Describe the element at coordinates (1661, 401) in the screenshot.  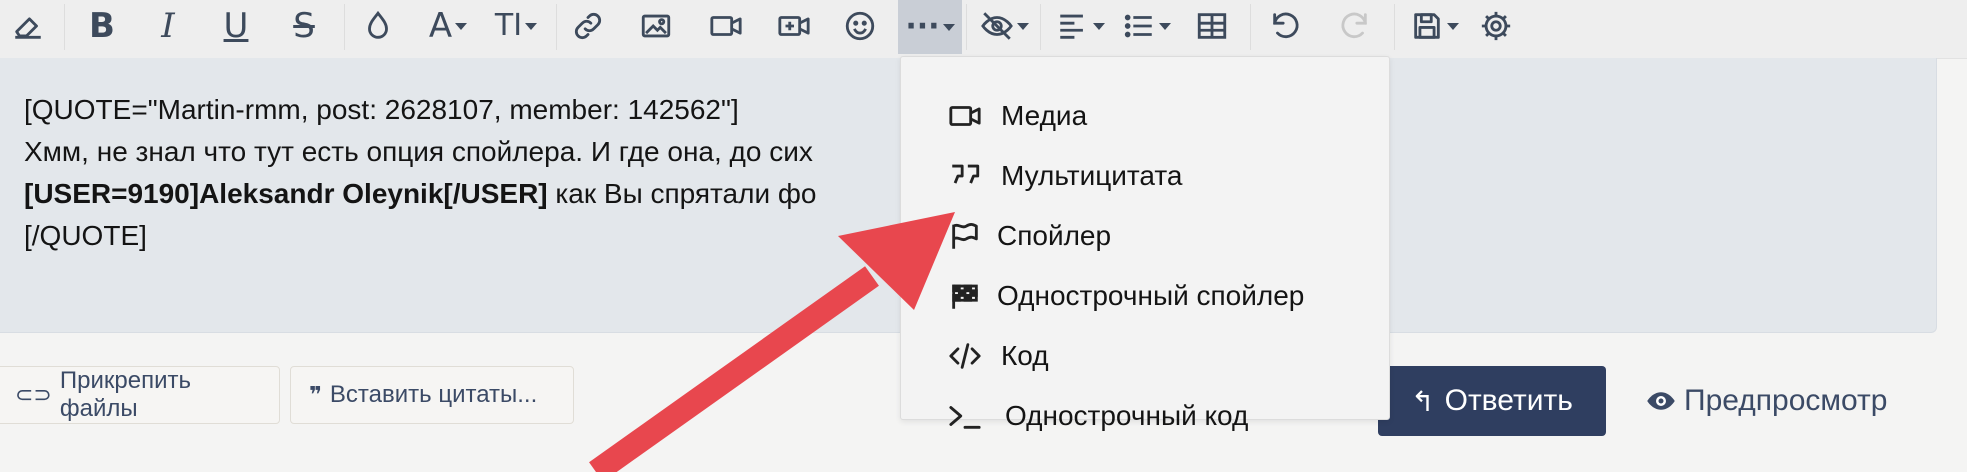
I see `eye-icon` at that location.